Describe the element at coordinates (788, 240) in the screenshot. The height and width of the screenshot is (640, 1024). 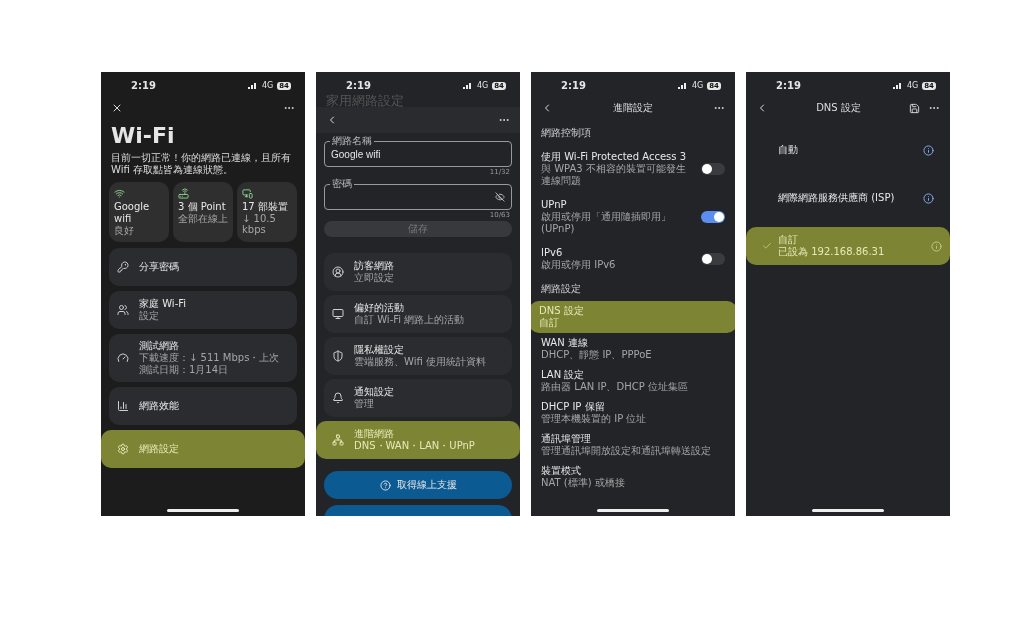
I see `option-title: 自訂` at that location.